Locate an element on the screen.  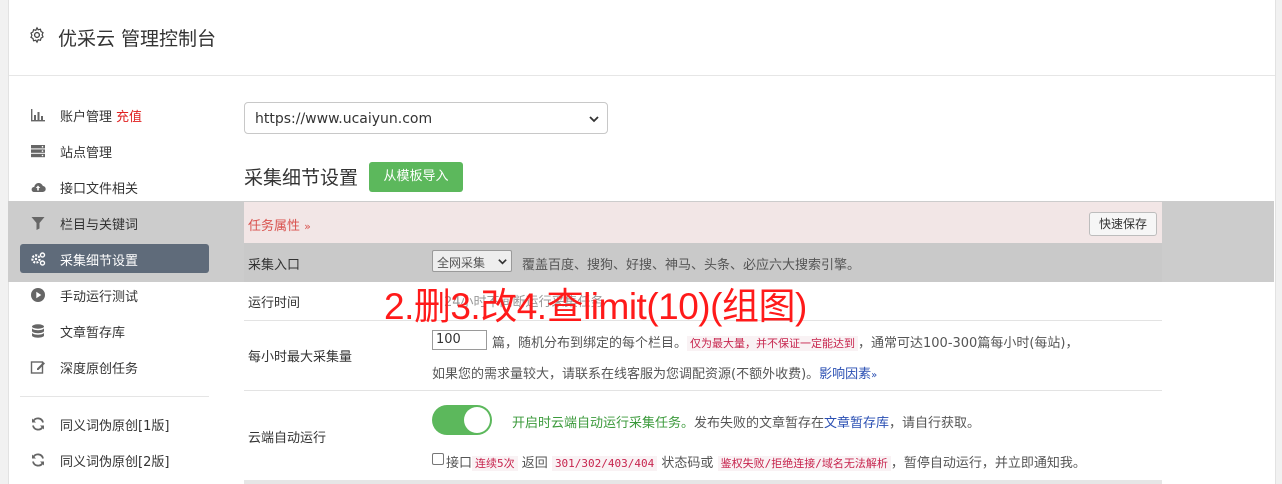
sidebar-item-label: 同义词伪原创[1版] is located at coordinates (115, 426).